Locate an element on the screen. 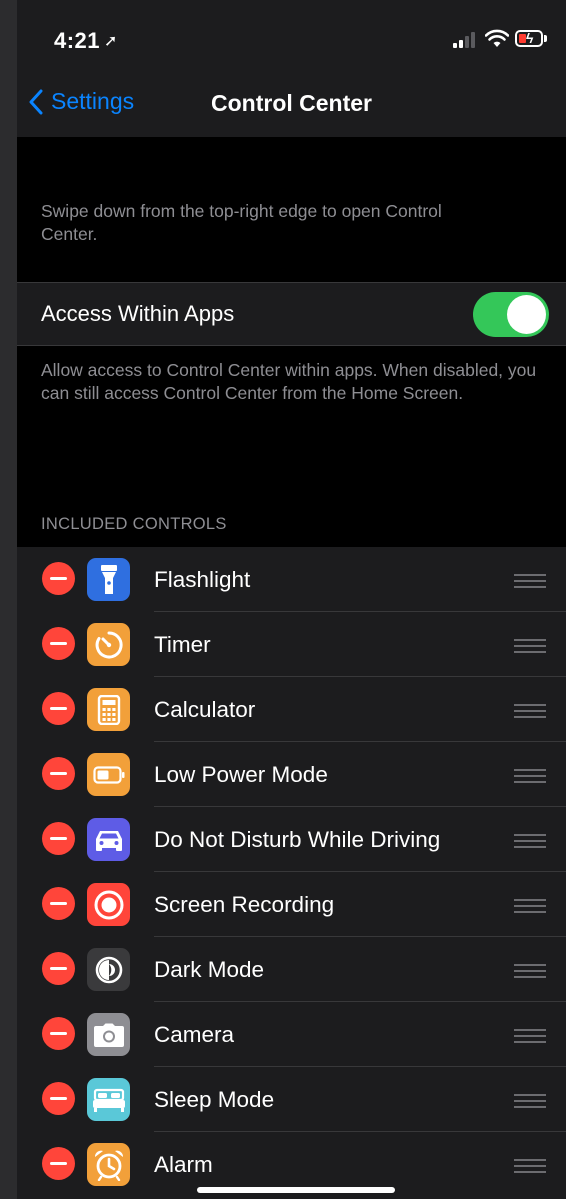  list-item: Low Power Mode is located at coordinates (291, 774).